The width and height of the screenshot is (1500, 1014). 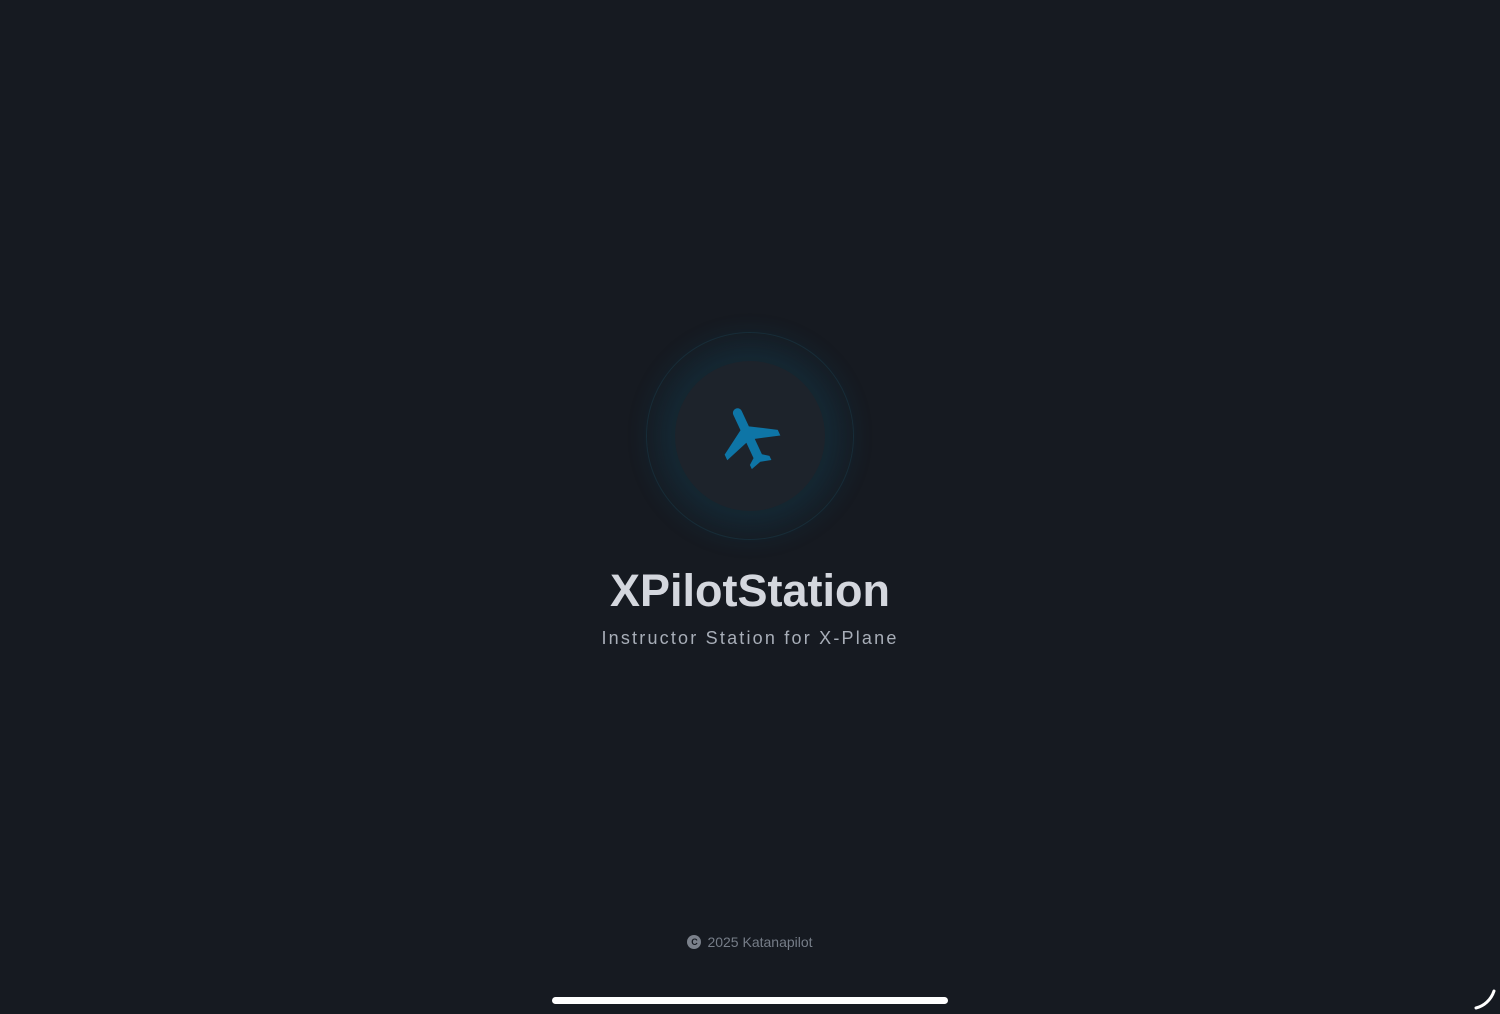 What do you see at coordinates (694, 942) in the screenshot?
I see `copyright-icon: C` at bounding box center [694, 942].